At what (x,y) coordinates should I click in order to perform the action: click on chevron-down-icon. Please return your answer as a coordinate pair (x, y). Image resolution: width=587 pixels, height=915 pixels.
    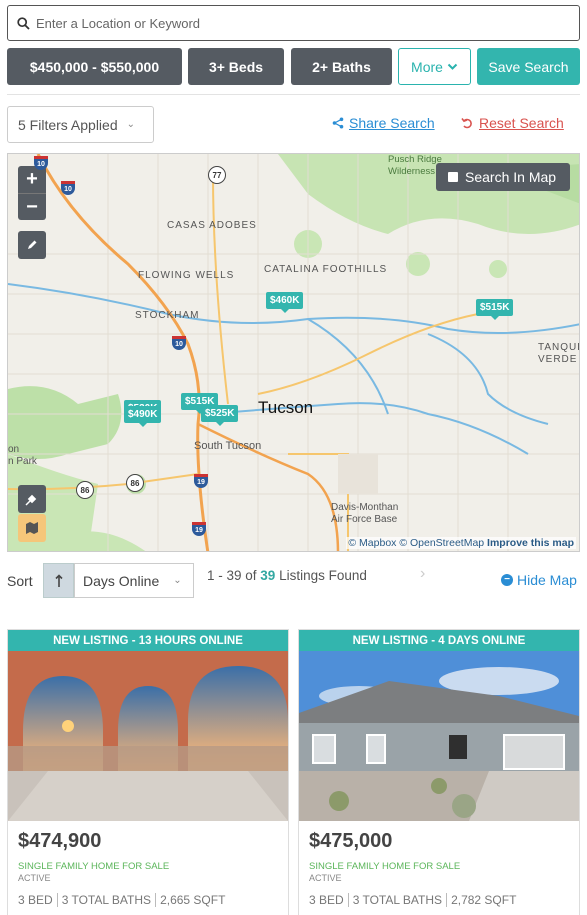
    Looking at the image, I should click on (452, 66).